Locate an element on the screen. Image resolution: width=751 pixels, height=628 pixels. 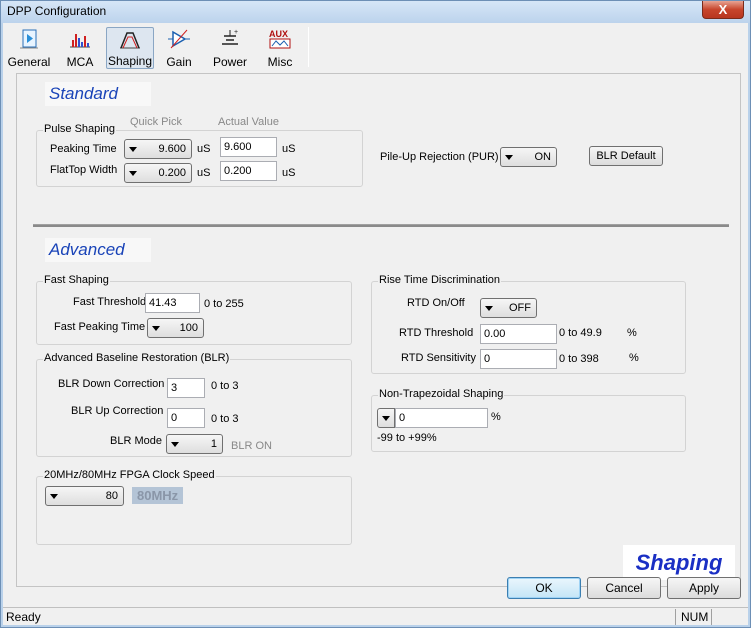
fast-shaping-title: Fast Shaping is located at coordinates (76, 280).